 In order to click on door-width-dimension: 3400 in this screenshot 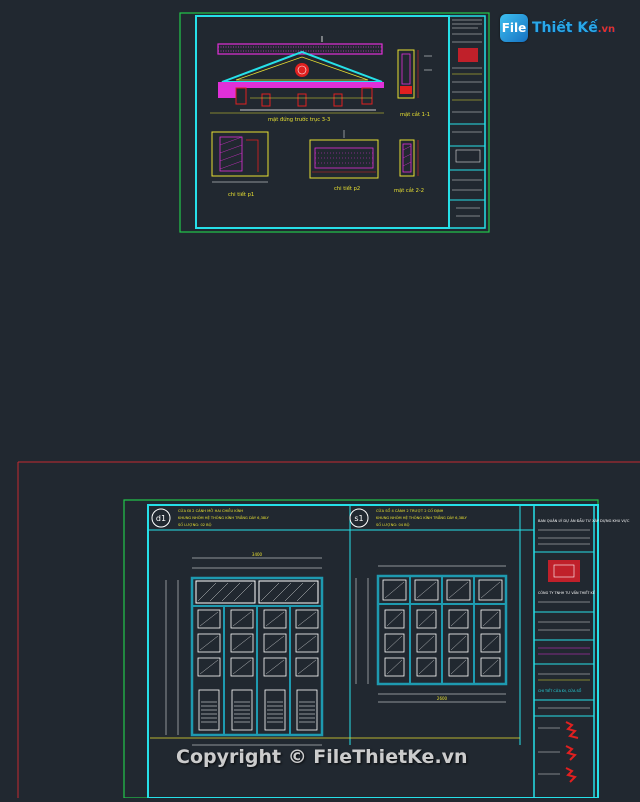, I will do `click(257, 554)`.